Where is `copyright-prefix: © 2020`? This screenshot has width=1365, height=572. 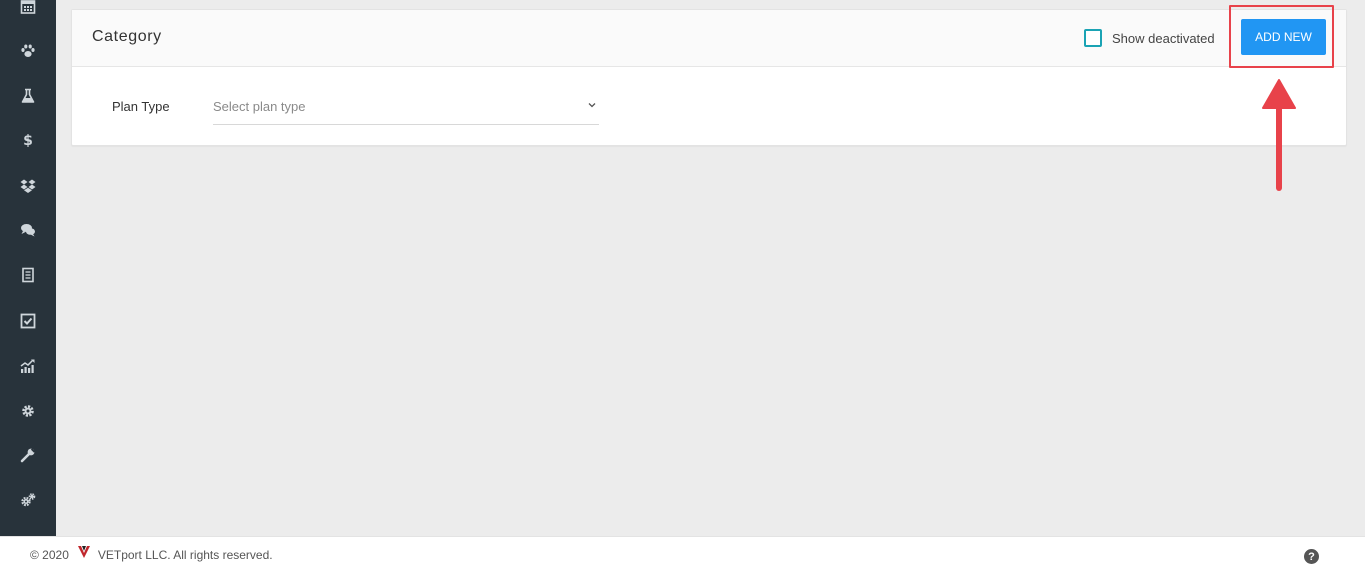
copyright-prefix: © 2020 is located at coordinates (49, 555).